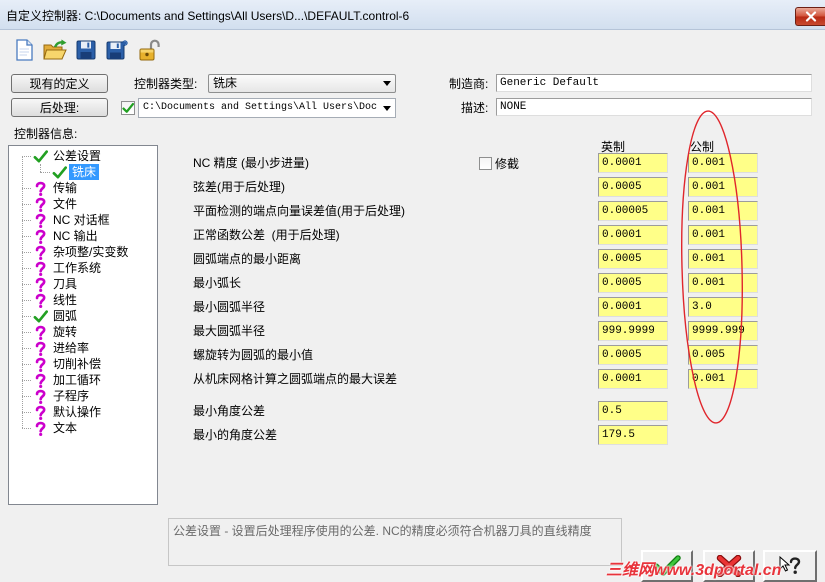  Describe the element at coordinates (65, 428) in the screenshot. I see `tree-item-label: 文本` at that location.